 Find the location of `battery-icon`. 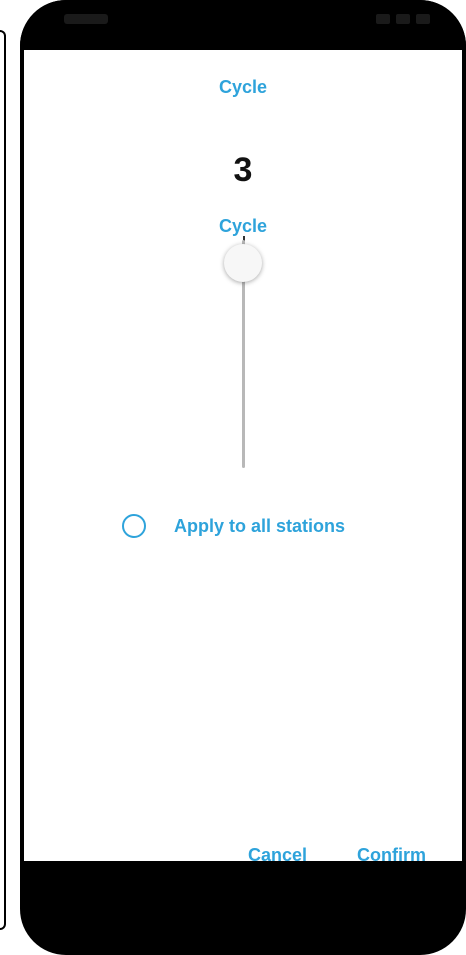

battery-icon is located at coordinates (423, 19).